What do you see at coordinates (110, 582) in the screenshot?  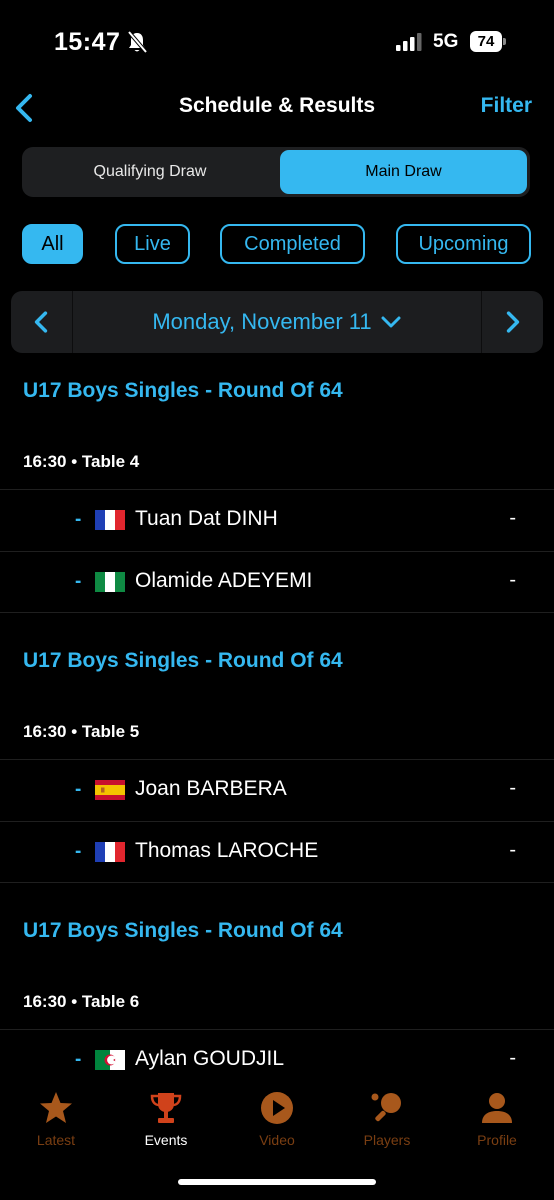 I see `nigeria-flag-icon` at bounding box center [110, 582].